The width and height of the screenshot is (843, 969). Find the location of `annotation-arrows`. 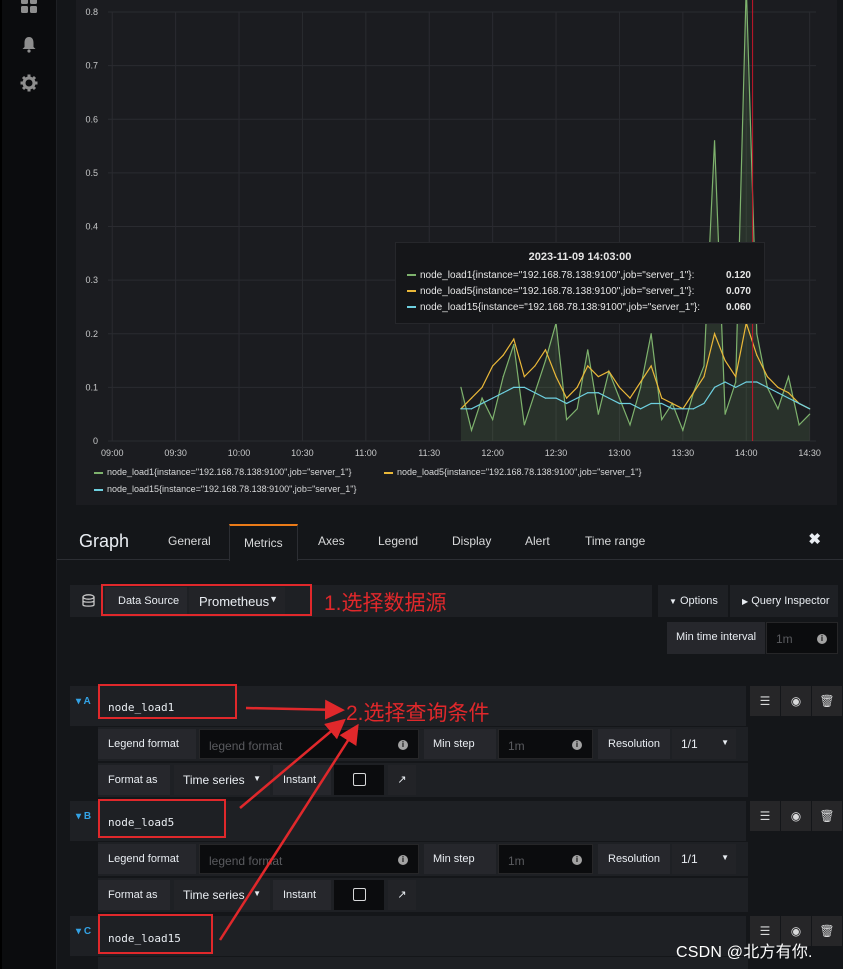

annotation-arrows is located at coordinates (288, 820).